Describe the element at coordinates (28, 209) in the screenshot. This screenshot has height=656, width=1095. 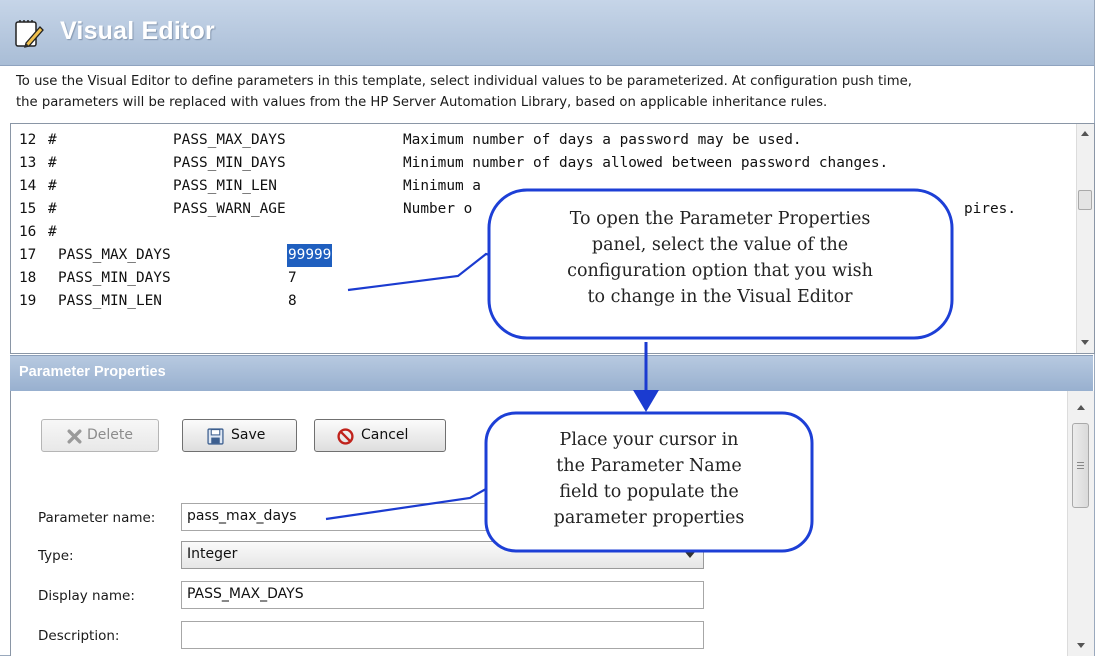
I see `line-number: 15` at that location.